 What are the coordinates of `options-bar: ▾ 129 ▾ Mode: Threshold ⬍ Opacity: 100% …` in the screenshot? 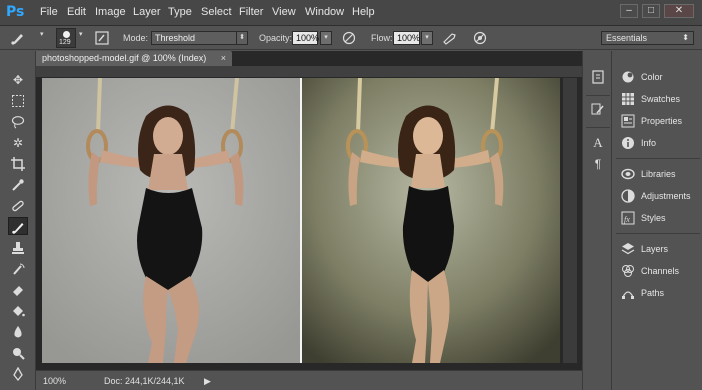 It's located at (351, 38).